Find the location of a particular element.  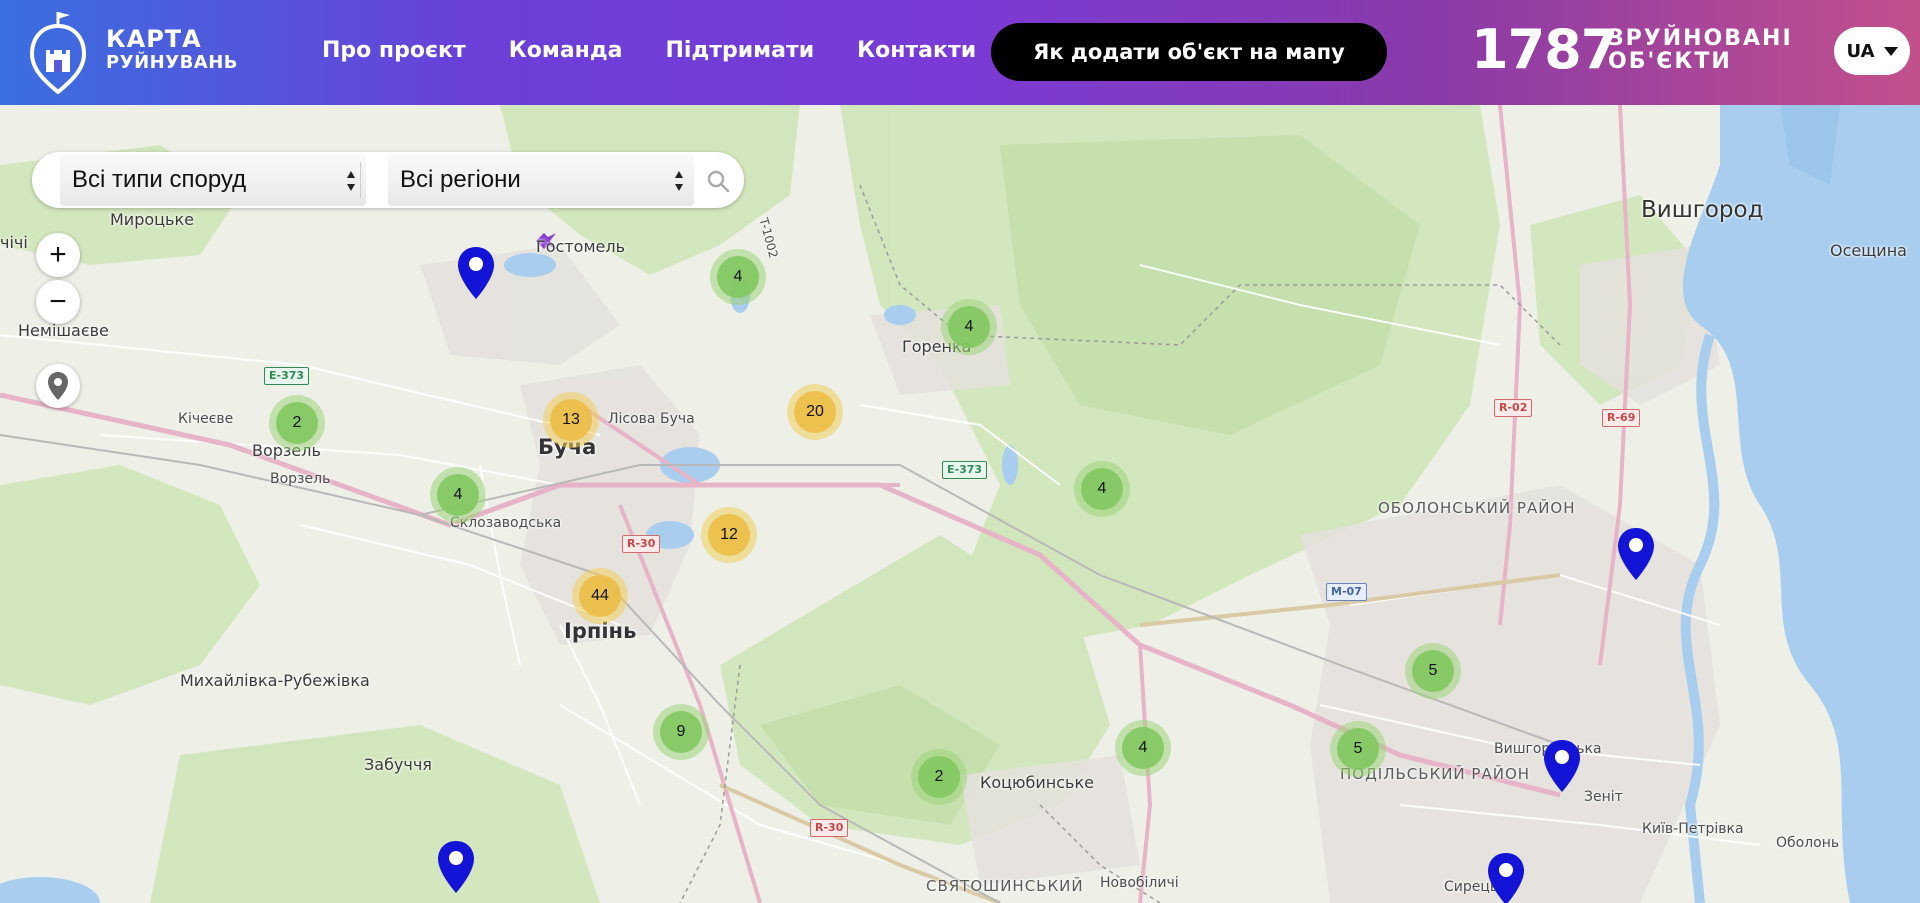

zoom-out-button: − is located at coordinates (58, 302).